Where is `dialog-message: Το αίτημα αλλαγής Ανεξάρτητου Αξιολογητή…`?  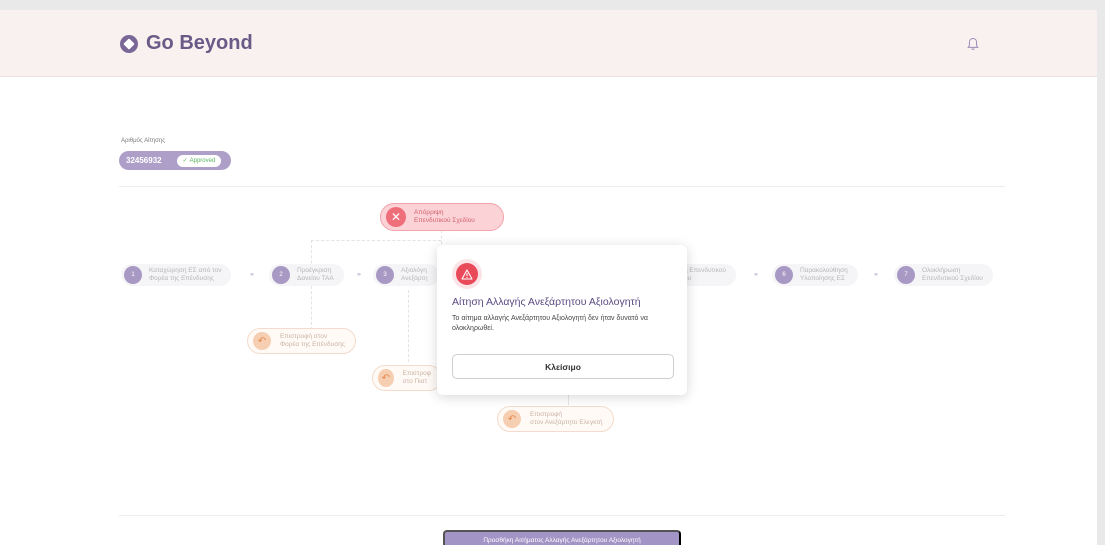 dialog-message: Το αίτημα αλλαγής Ανεξάρτητου Αξιολογητή… is located at coordinates (550, 323).